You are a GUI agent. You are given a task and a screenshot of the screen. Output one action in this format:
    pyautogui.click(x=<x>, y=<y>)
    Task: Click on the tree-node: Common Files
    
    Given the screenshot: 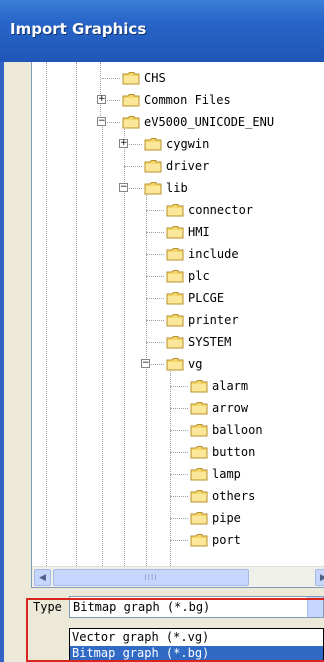 What is the action you would take?
    pyautogui.click(x=176, y=100)
    